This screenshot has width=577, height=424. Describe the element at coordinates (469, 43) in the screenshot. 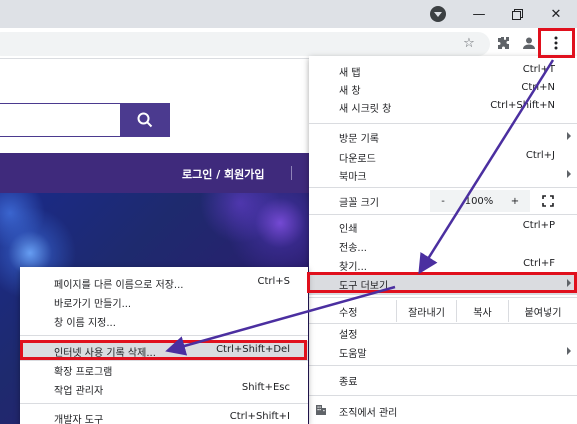

I see `bookmark-star-icon: ☆` at that location.